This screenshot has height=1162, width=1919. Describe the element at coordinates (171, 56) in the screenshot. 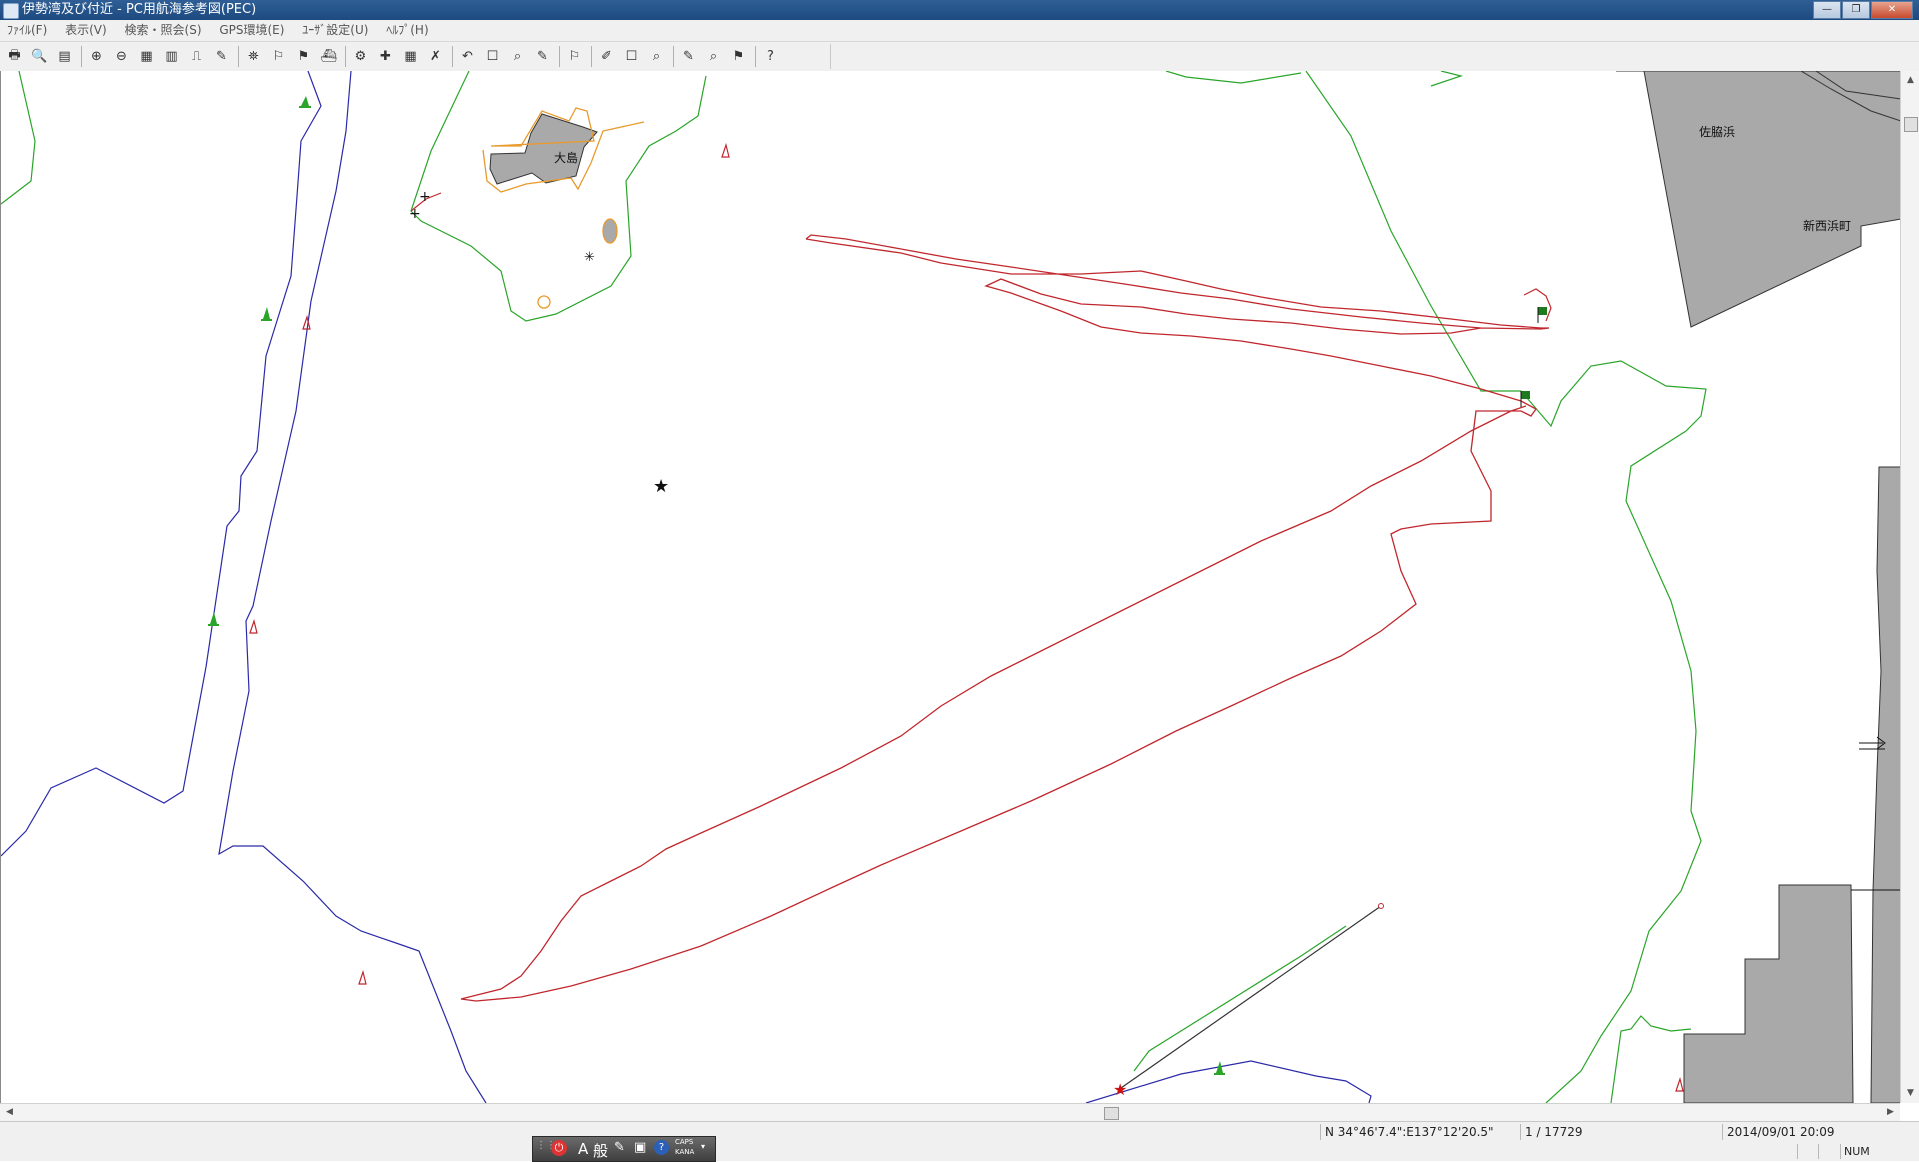

I see `grid-icon: ▥` at that location.